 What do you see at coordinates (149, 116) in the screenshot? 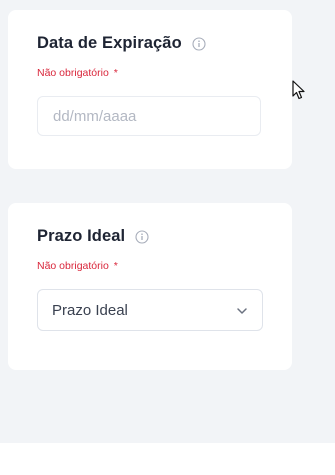
I see `expiration-date-input` at bounding box center [149, 116].